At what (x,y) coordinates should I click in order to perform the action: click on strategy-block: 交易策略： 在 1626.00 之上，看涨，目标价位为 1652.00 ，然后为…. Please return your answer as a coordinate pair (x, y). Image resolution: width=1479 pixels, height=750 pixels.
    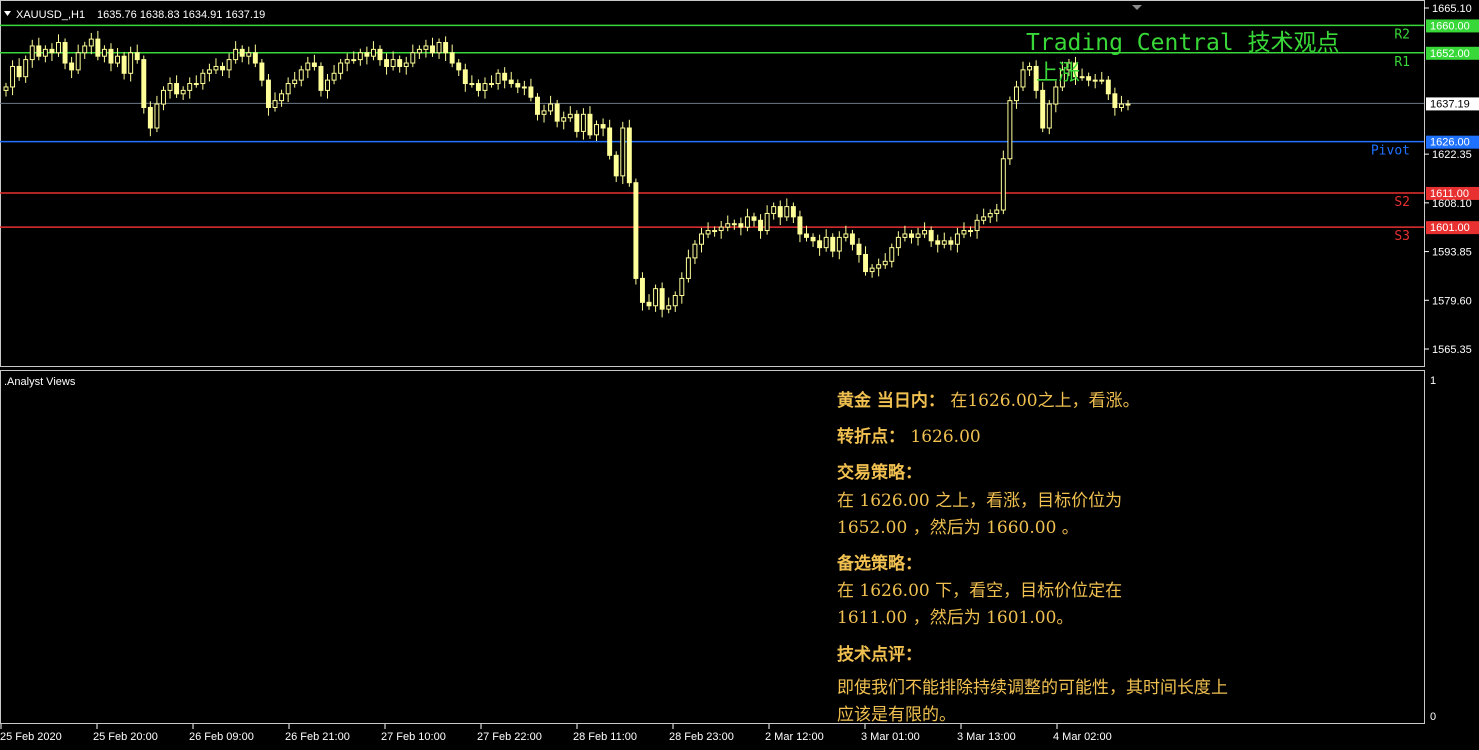
    Looking at the image, I should click on (1127, 501).